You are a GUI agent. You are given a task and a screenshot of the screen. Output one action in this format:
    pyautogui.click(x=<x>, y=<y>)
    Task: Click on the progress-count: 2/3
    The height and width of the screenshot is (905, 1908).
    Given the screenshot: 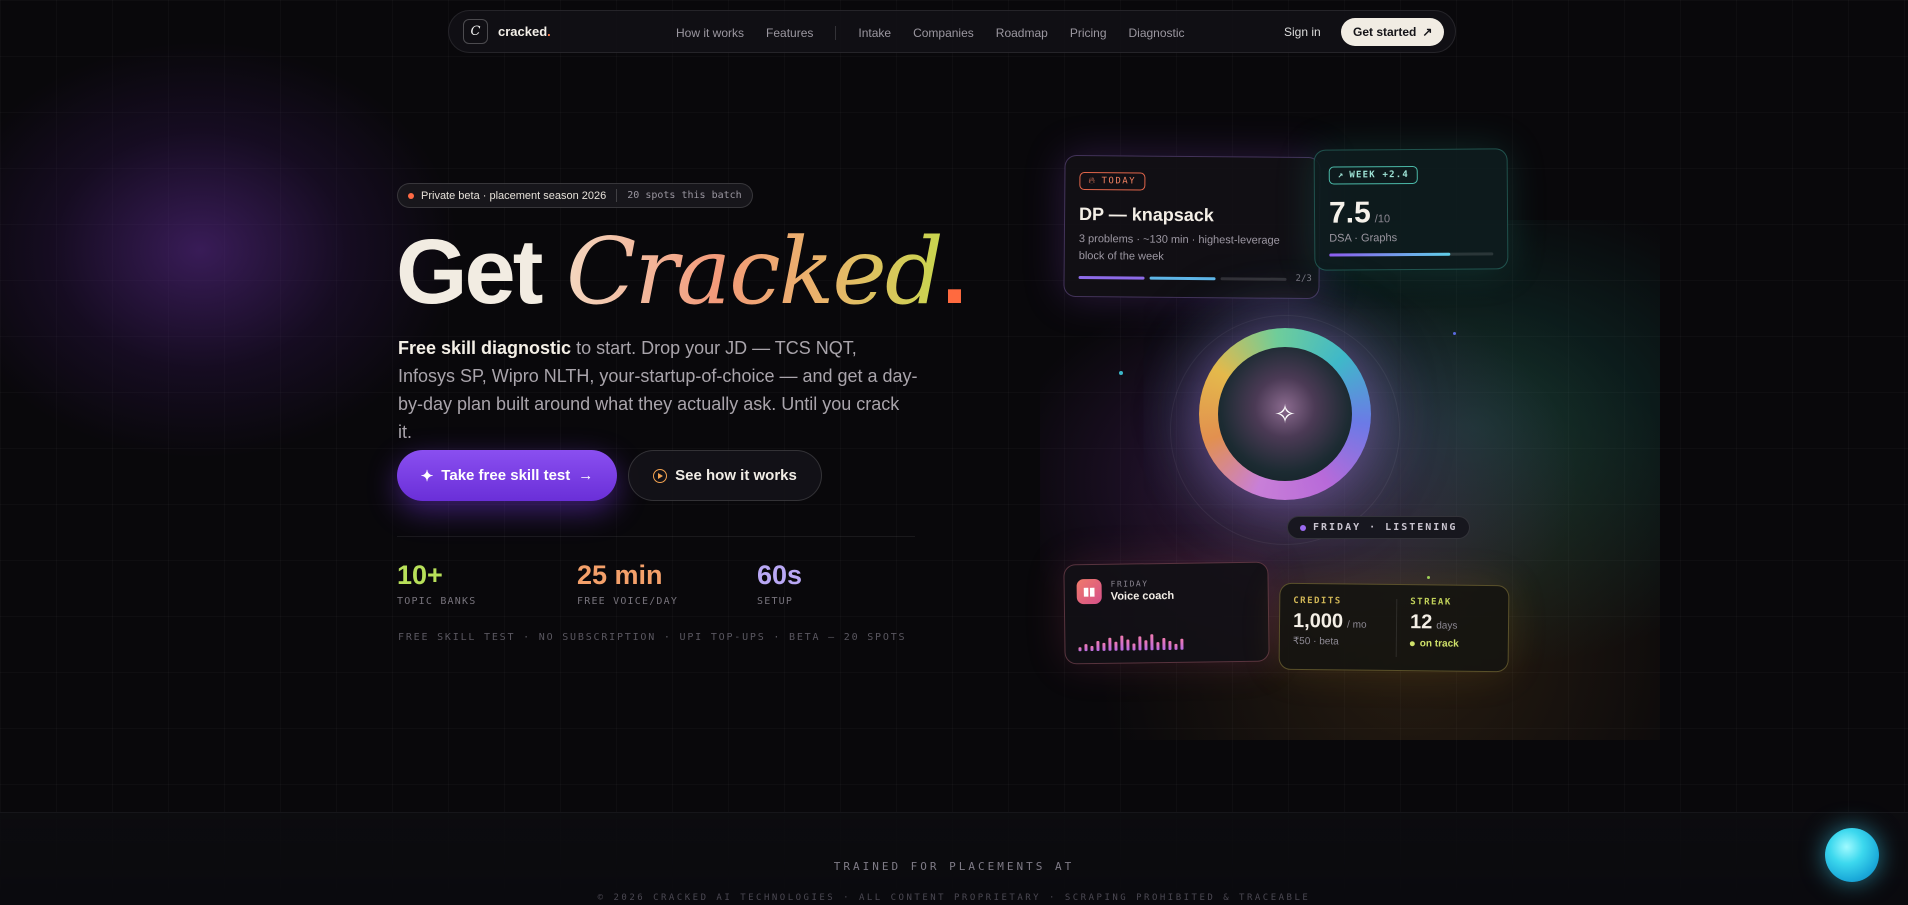 What is the action you would take?
    pyautogui.click(x=1303, y=279)
    